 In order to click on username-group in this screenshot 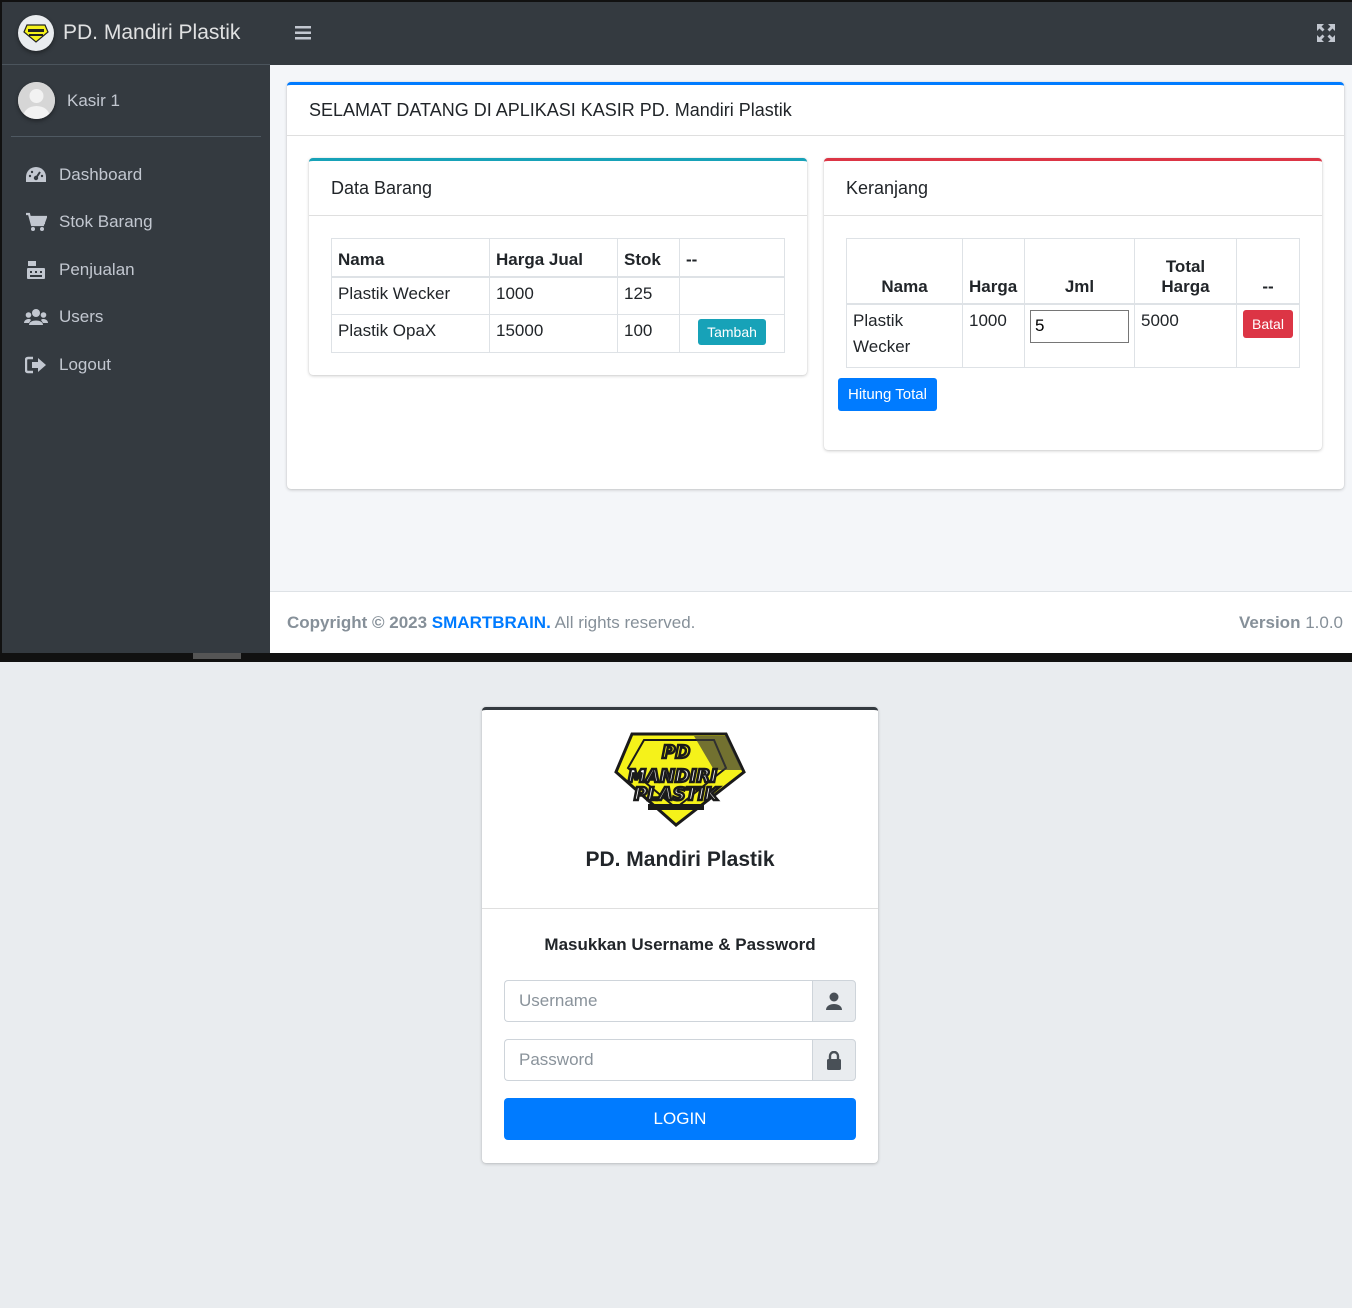, I will do `click(680, 1001)`.